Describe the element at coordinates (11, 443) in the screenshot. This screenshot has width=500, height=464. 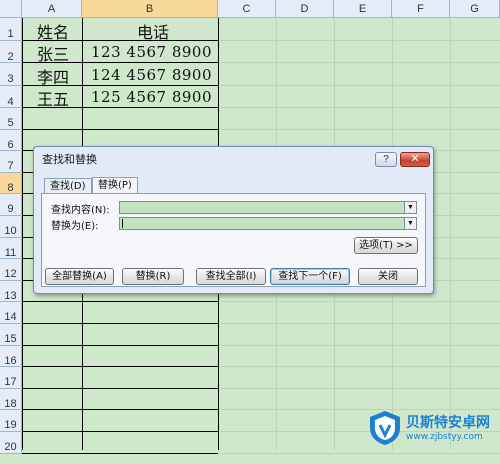
I see `row-header-20: 20` at that location.